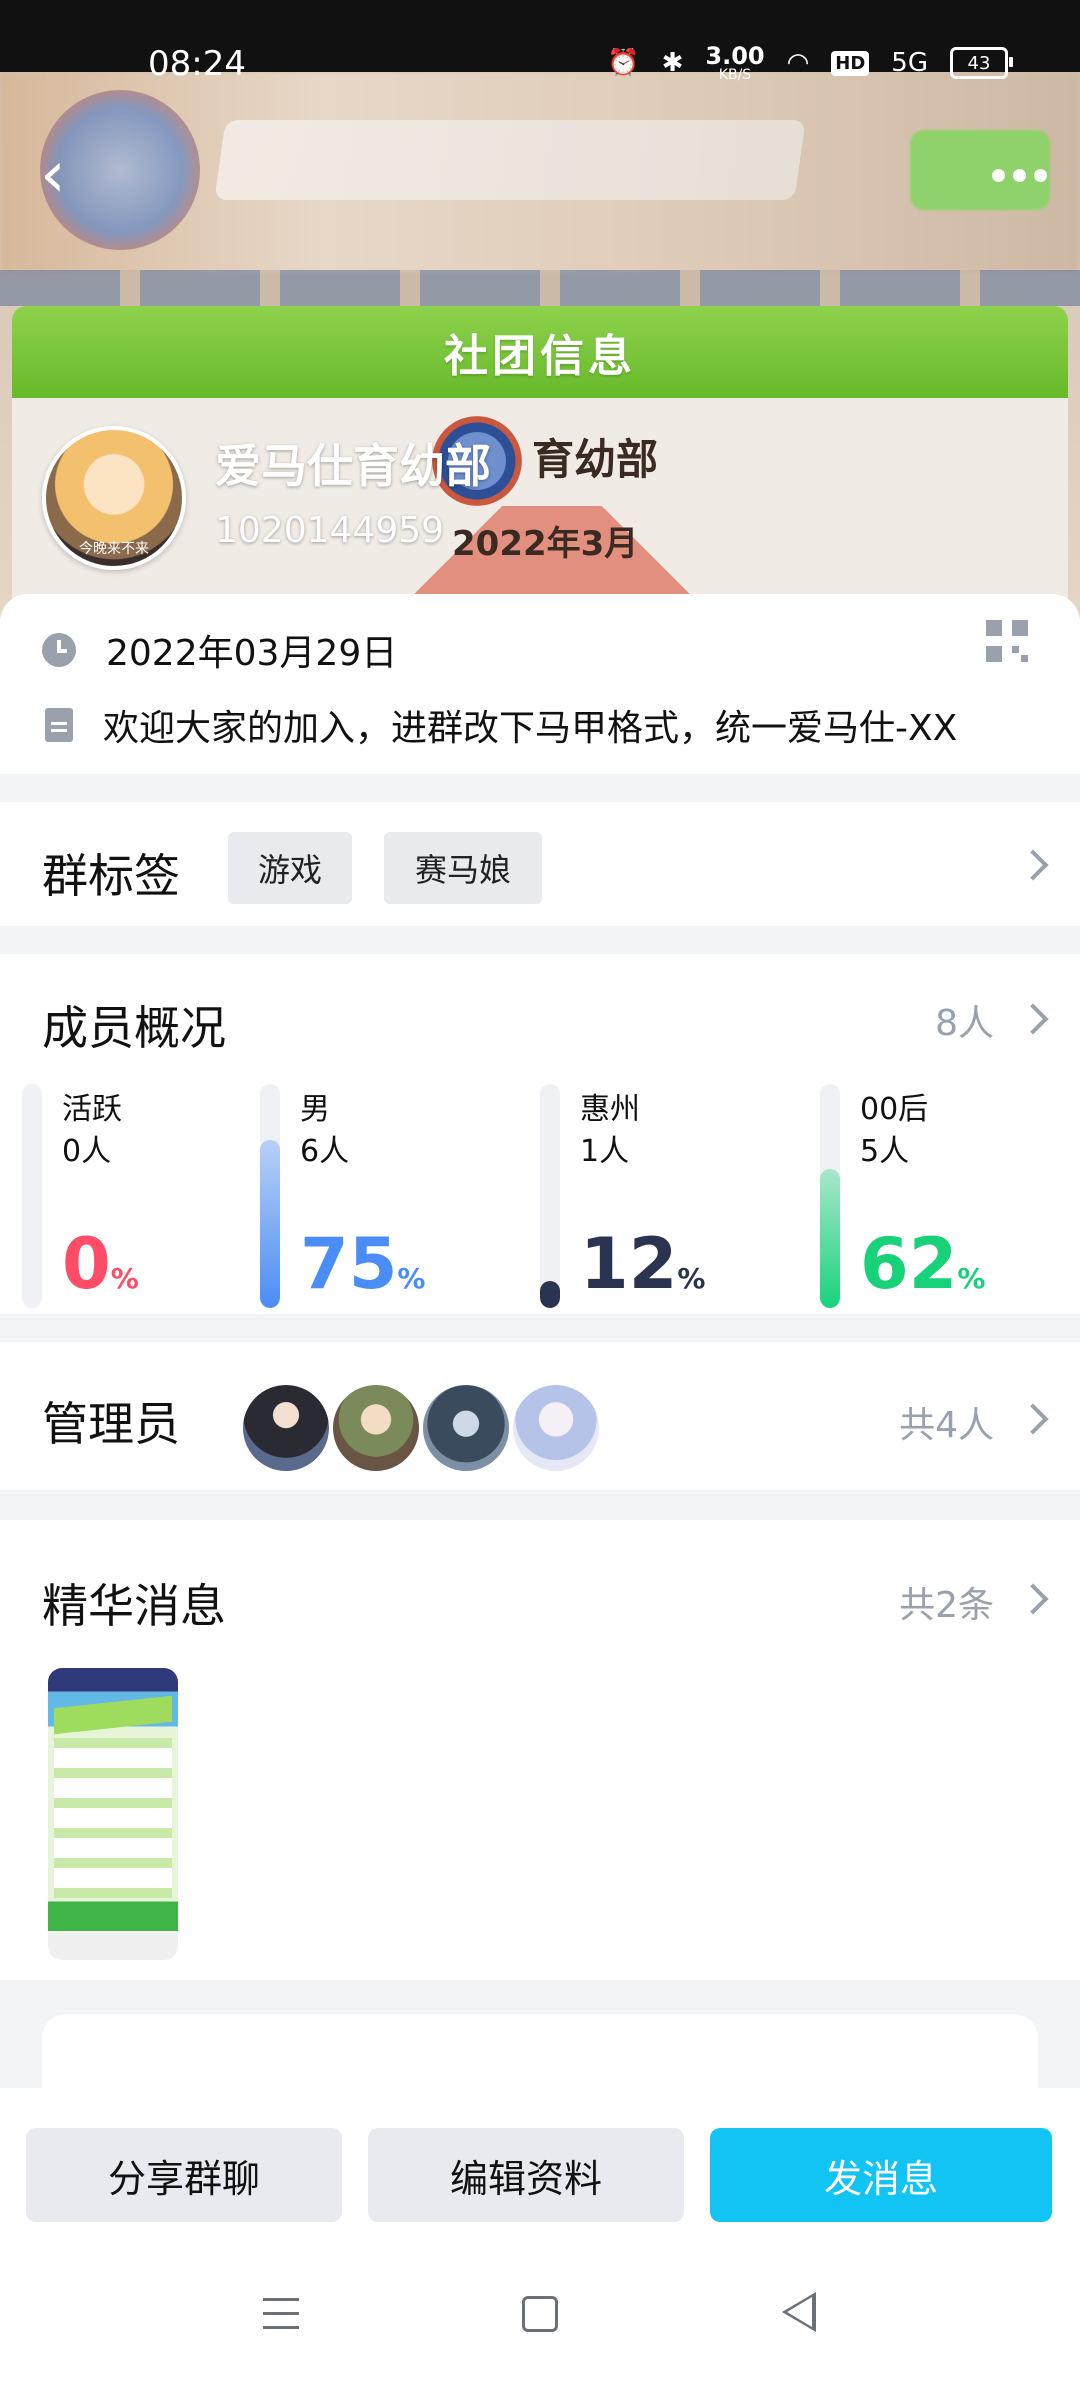  Describe the element at coordinates (87, 1151) in the screenshot. I see `stat-count: 0人` at that location.